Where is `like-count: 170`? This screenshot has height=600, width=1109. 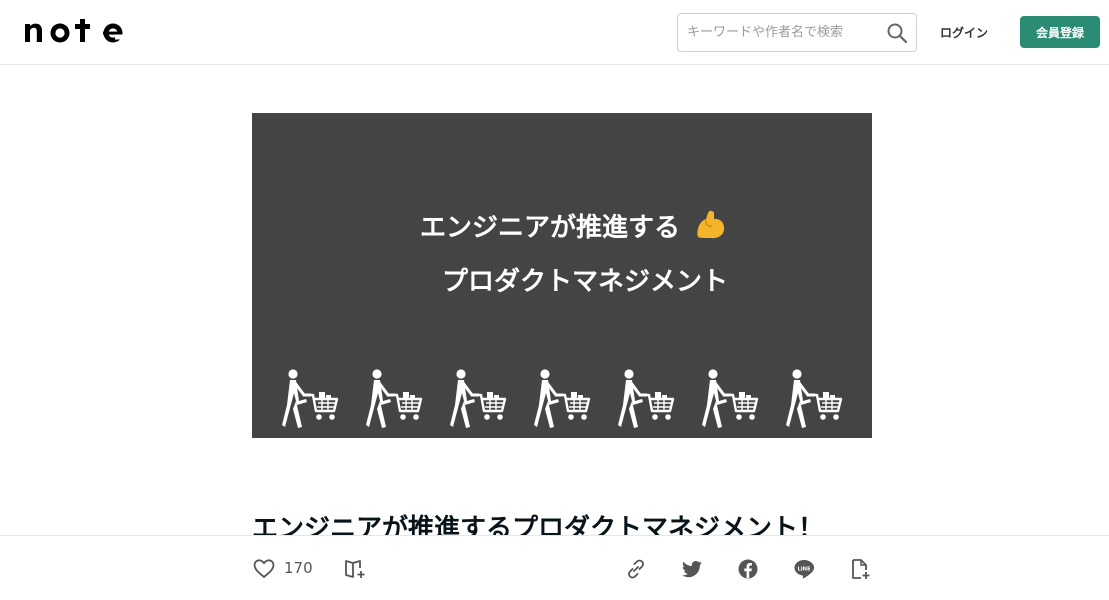 like-count: 170 is located at coordinates (298, 568).